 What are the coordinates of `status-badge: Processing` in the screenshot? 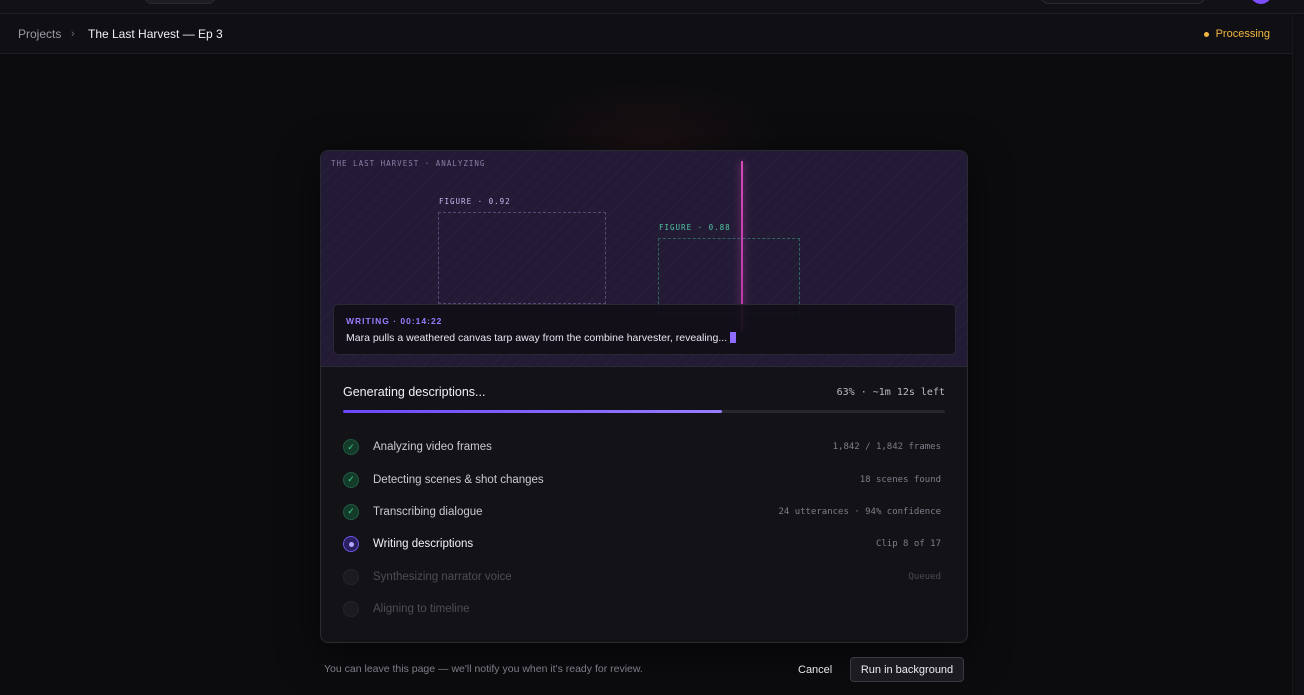 It's located at (1236, 34).